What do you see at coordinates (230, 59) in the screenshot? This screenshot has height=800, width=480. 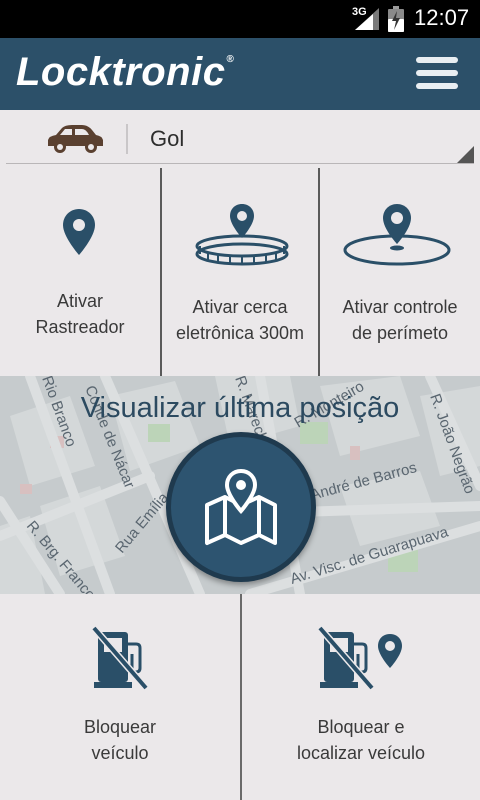 I see `logo-registered-mark: ®` at bounding box center [230, 59].